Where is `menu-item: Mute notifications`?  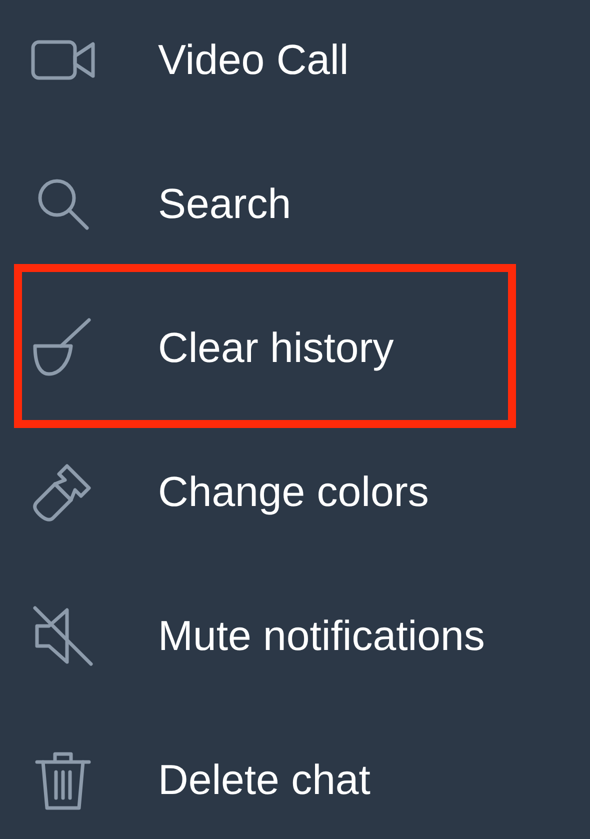 menu-item: Mute notifications is located at coordinates (321, 636).